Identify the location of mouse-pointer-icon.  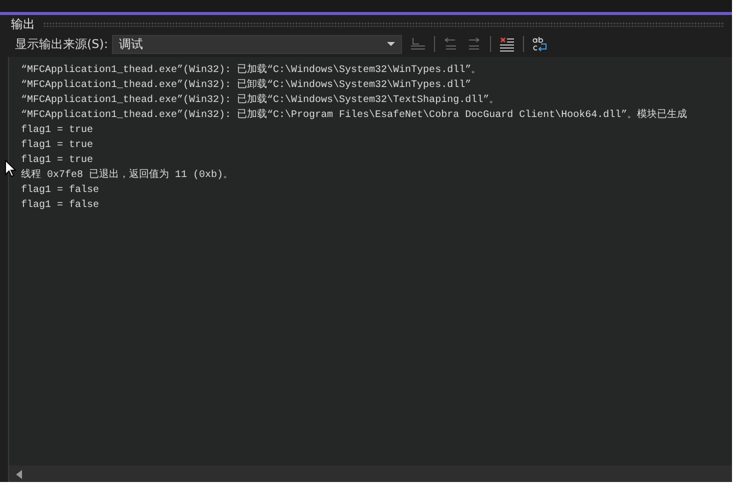
(10, 168).